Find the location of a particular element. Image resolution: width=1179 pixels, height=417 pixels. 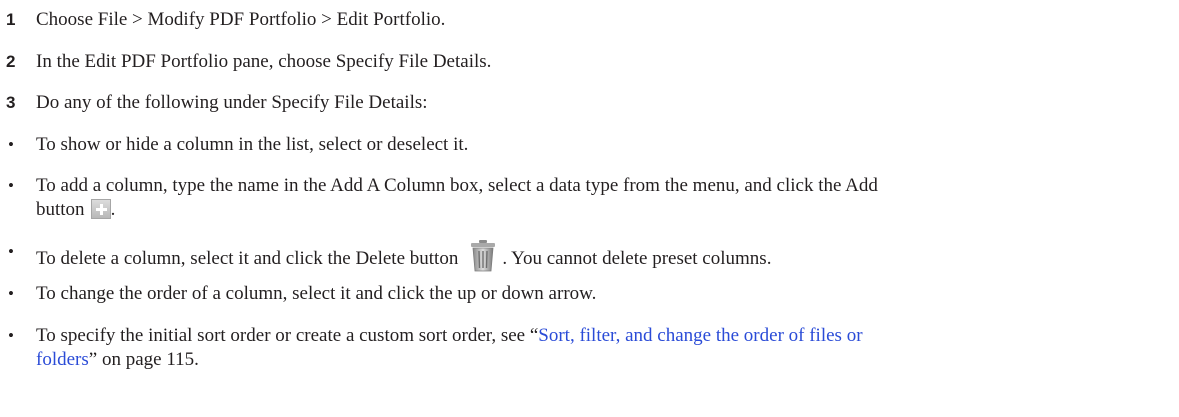

step-number: 3 is located at coordinates (11, 102).